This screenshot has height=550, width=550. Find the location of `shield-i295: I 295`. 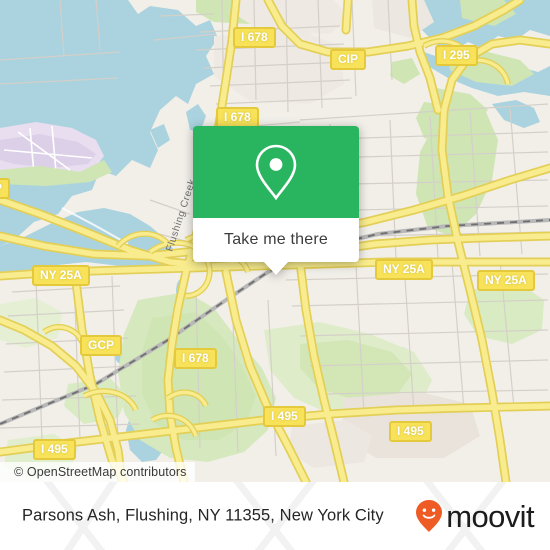

shield-i295: I 295 is located at coordinates (456, 55).